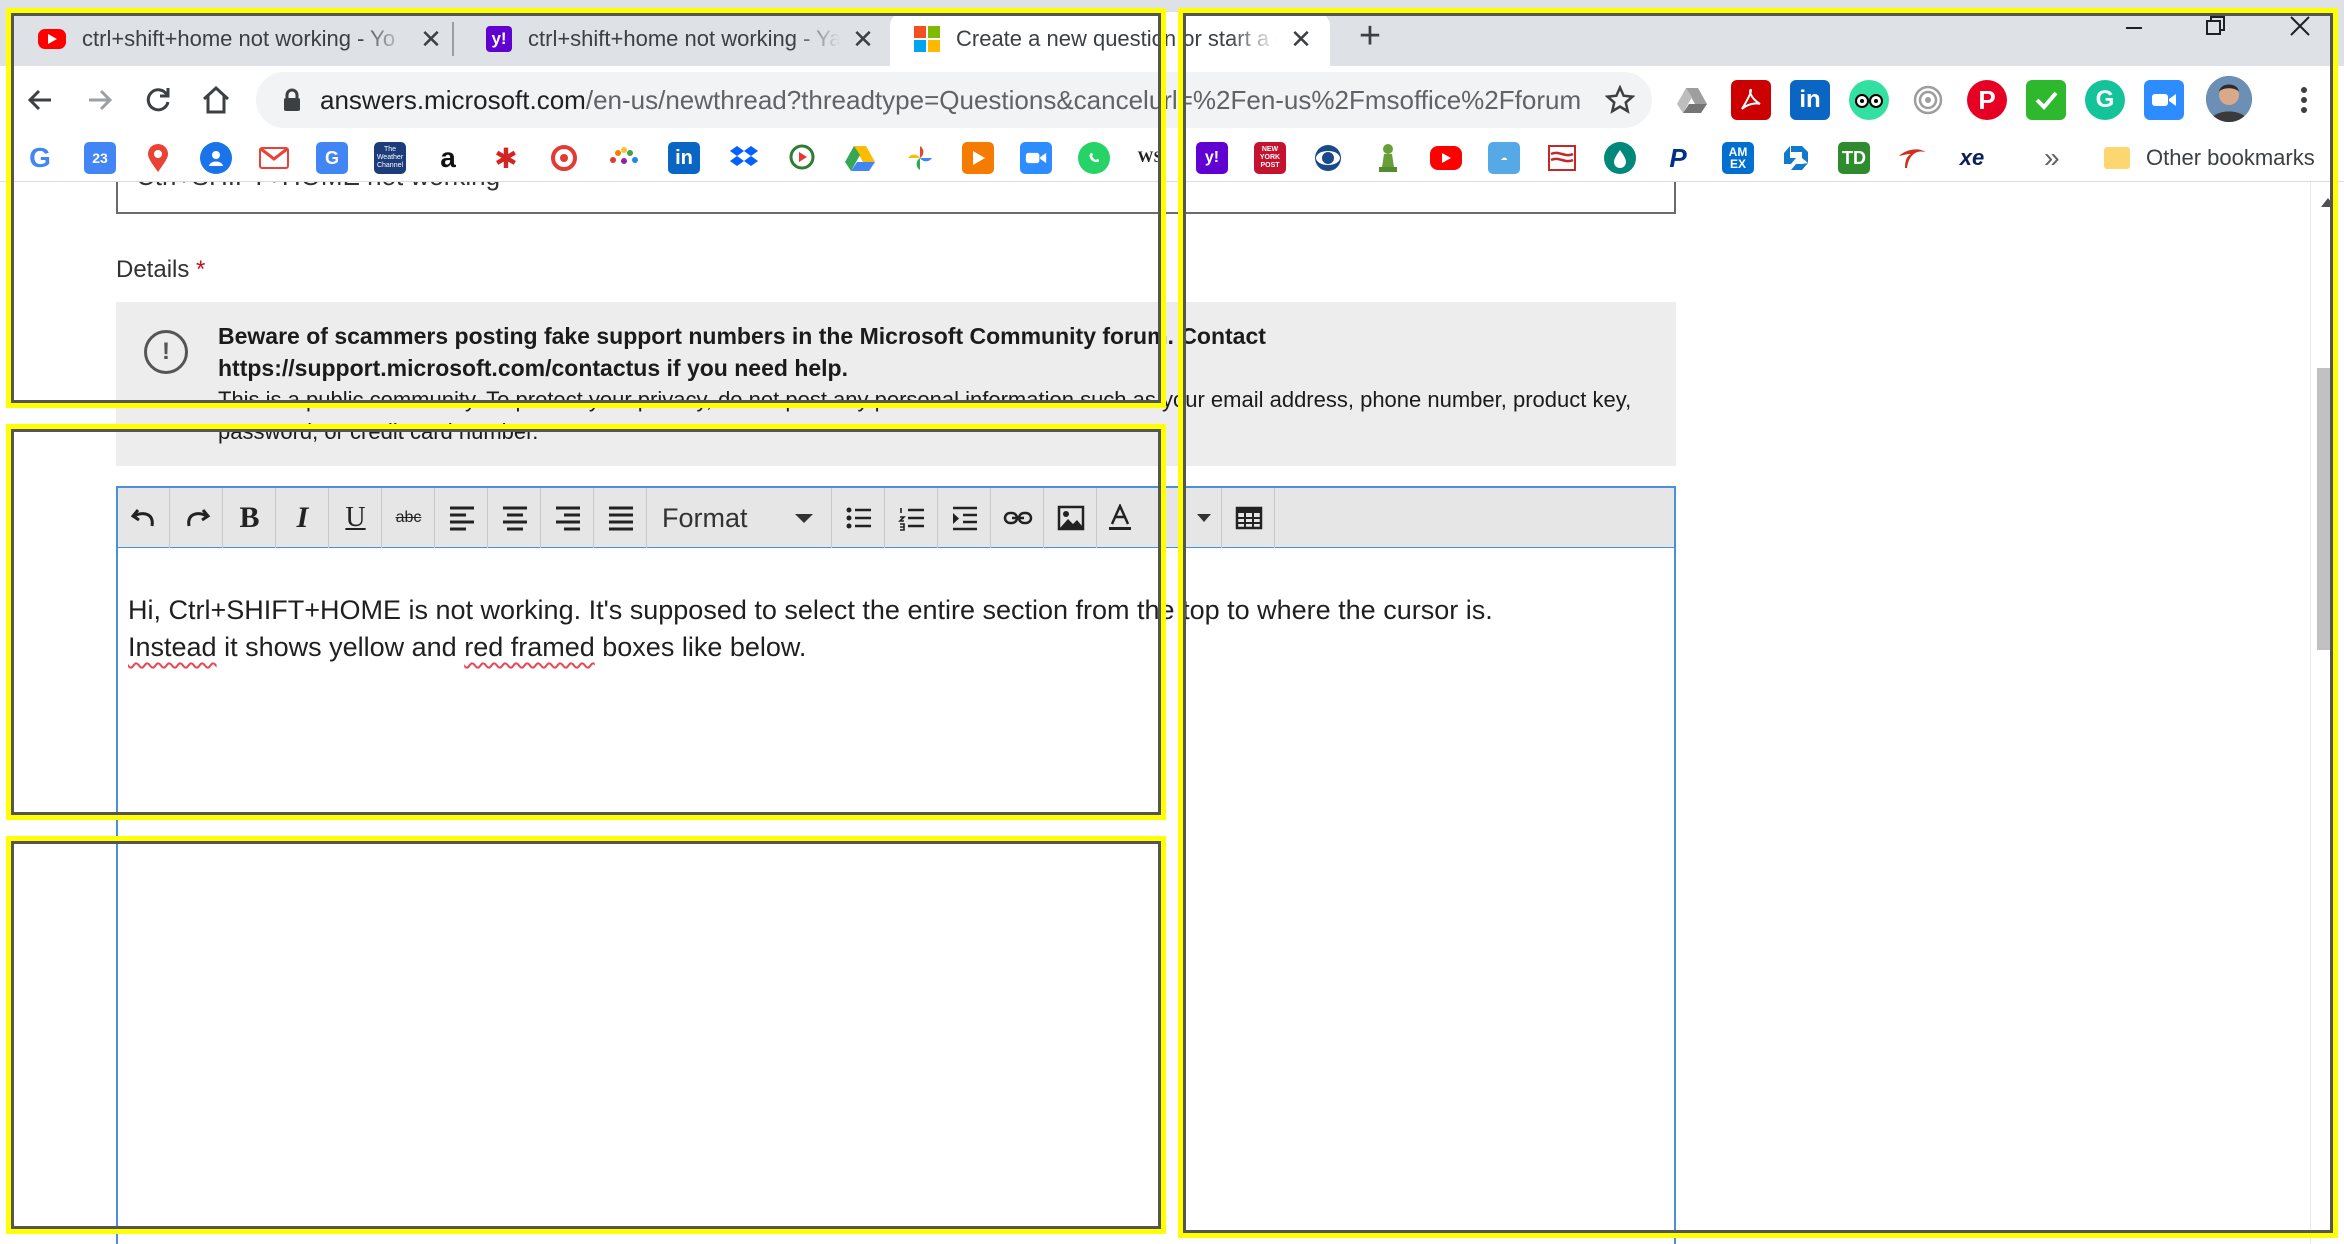 This screenshot has height=1244, width=2344. What do you see at coordinates (2052, 158) in the screenshot?
I see `bookmarks-overflow-button: »` at bounding box center [2052, 158].